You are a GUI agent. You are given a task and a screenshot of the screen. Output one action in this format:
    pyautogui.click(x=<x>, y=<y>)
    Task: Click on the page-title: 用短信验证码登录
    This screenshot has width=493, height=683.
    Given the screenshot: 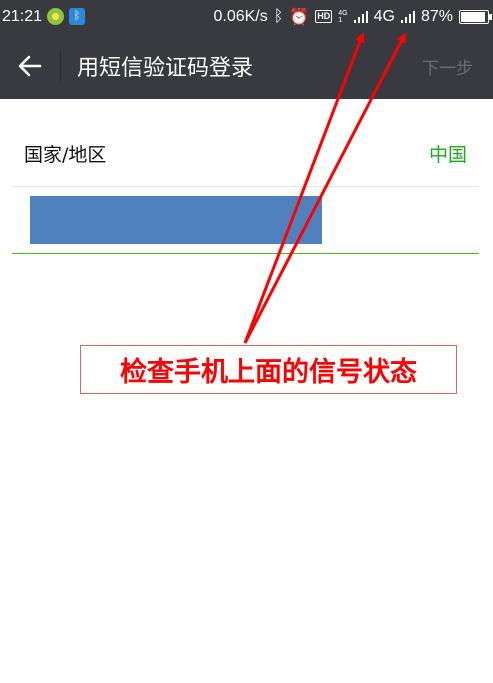 What is the action you would take?
    pyautogui.click(x=165, y=68)
    